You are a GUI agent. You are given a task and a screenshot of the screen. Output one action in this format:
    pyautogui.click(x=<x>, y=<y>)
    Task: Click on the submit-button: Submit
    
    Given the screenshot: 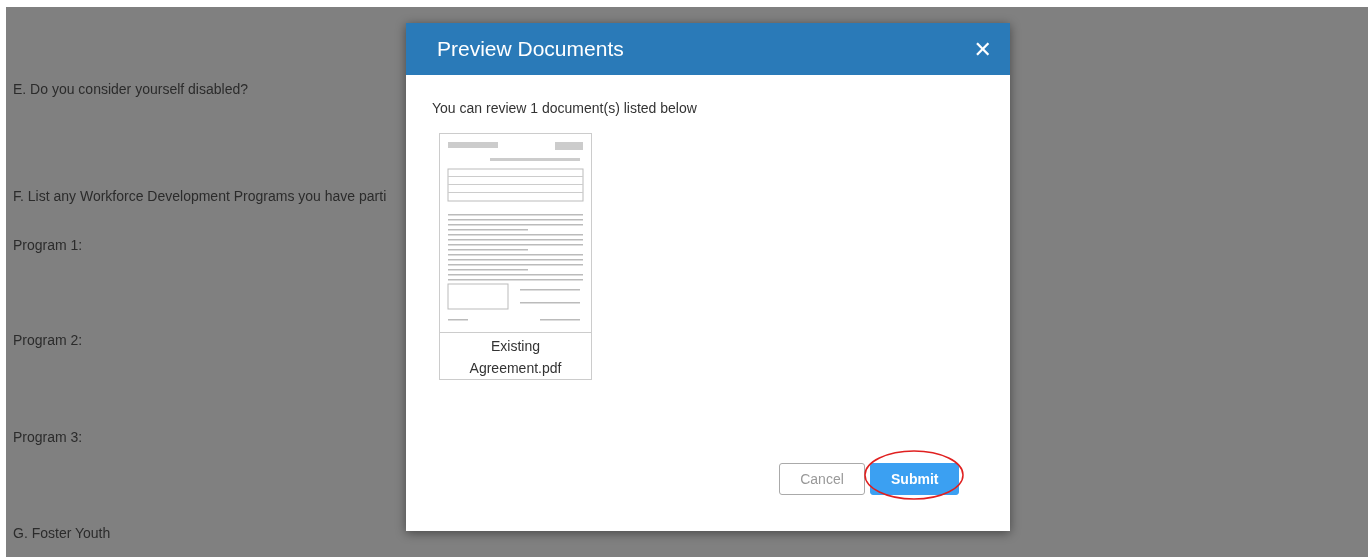 What is the action you would take?
    pyautogui.click(x=914, y=479)
    